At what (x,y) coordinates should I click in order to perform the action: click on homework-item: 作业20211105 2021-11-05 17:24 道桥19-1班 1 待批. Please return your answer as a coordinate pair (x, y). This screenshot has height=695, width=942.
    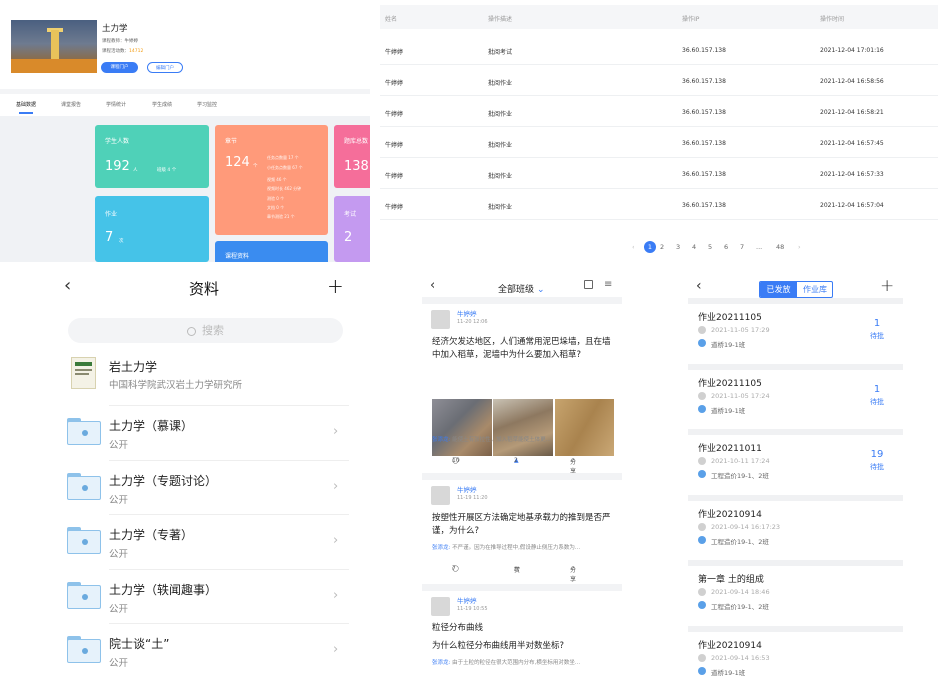
    Looking at the image, I should click on (795, 399).